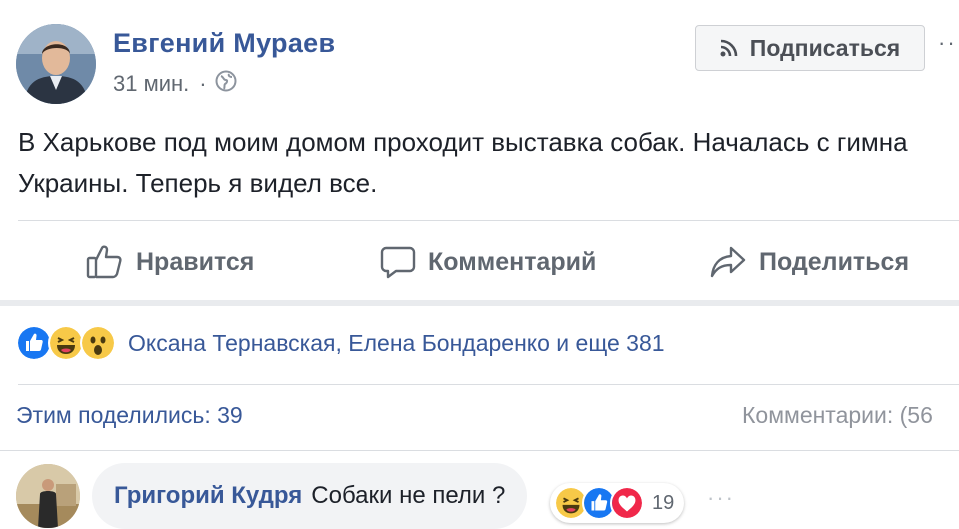 This screenshot has height=529, width=959. Describe the element at coordinates (408, 495) in the screenshot. I see `comment-text: Собаки не пели ?` at that location.